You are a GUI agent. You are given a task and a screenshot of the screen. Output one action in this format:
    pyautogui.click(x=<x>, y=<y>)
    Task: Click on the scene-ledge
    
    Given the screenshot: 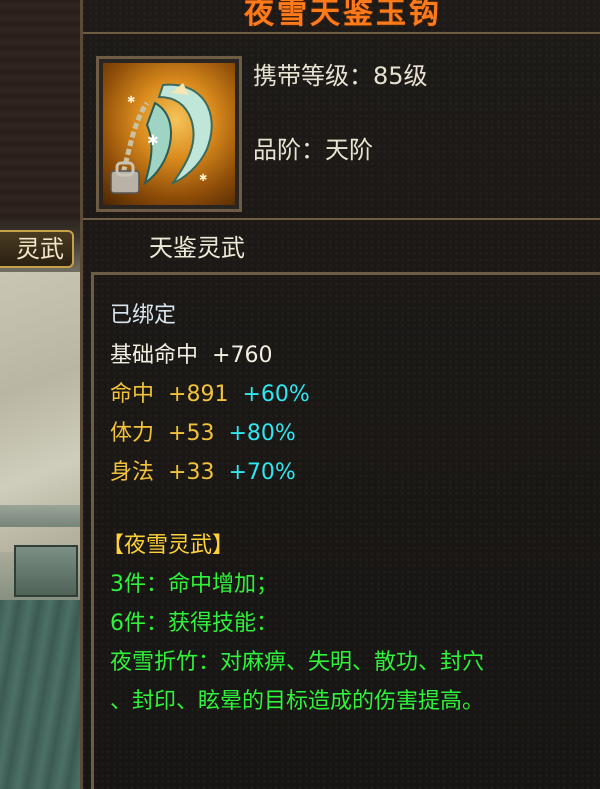 What is the action you would take?
    pyautogui.click(x=40, y=516)
    